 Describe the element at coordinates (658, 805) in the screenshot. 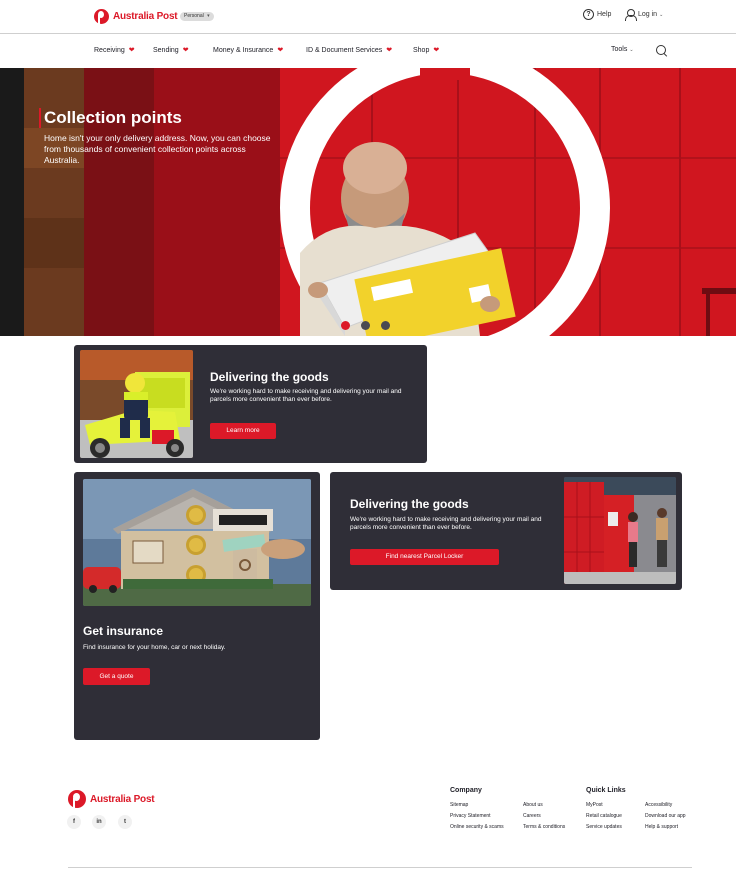

I see `footer-link-accessibility: Accessibility` at that location.